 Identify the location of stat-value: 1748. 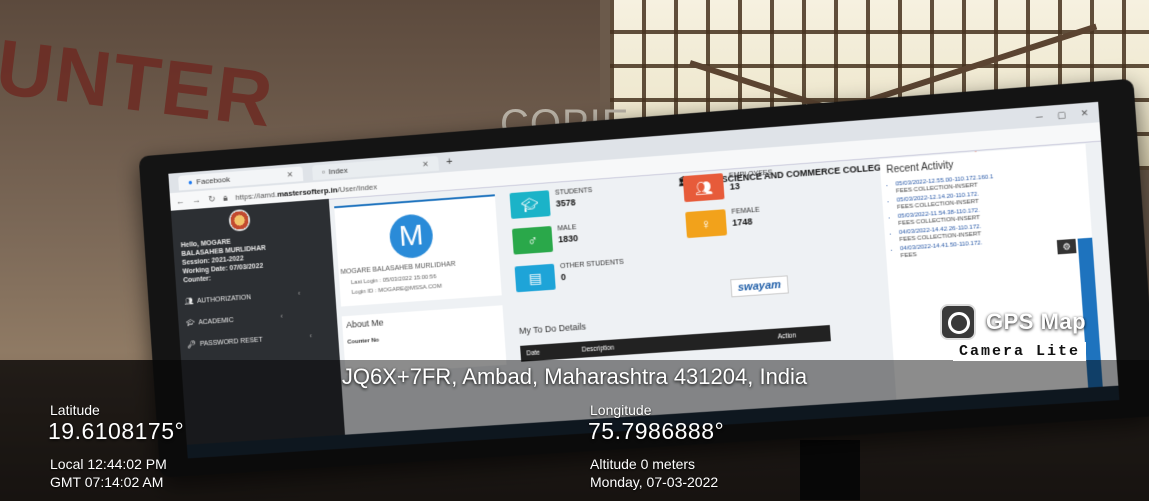
(742, 222).